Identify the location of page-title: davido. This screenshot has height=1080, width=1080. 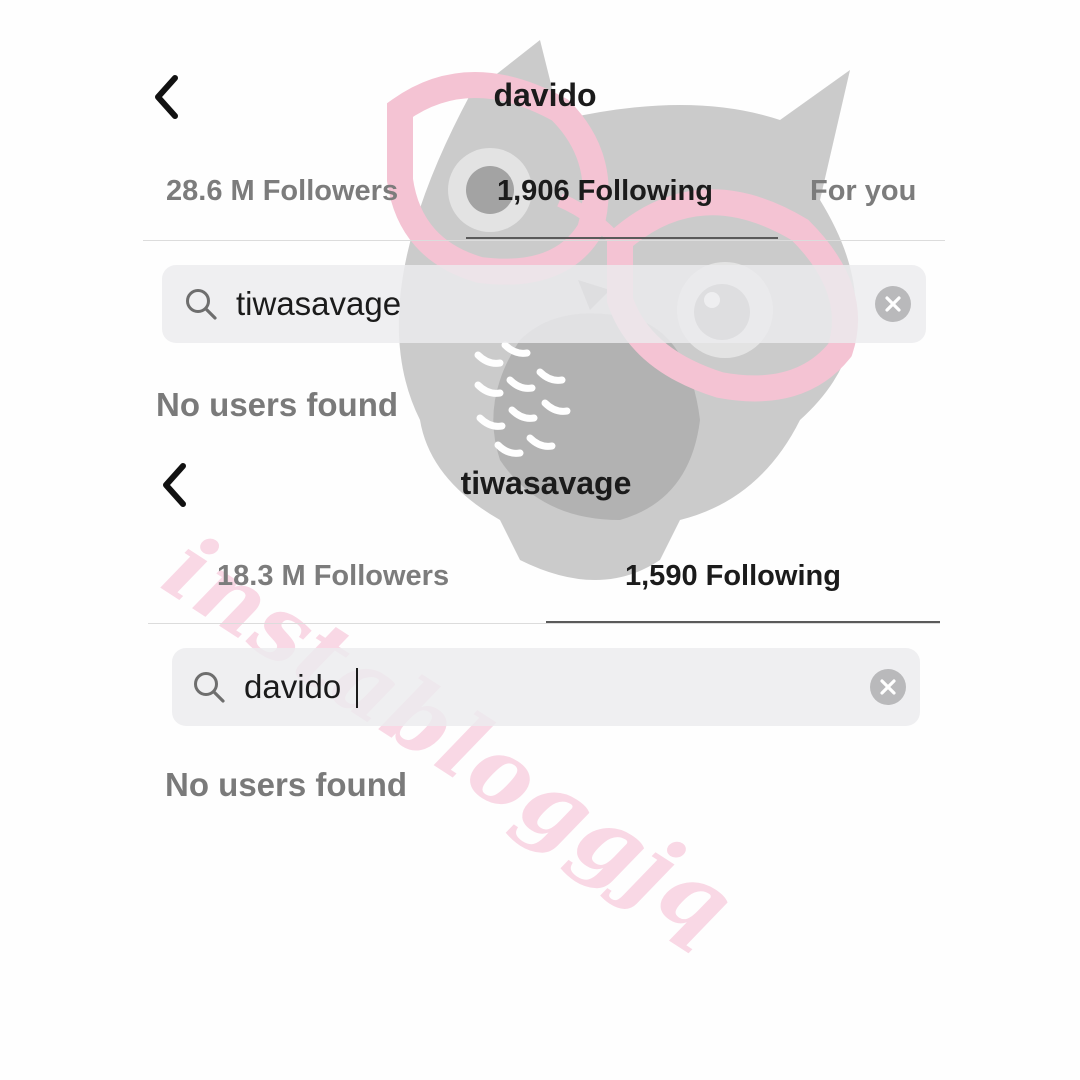
(545, 95).